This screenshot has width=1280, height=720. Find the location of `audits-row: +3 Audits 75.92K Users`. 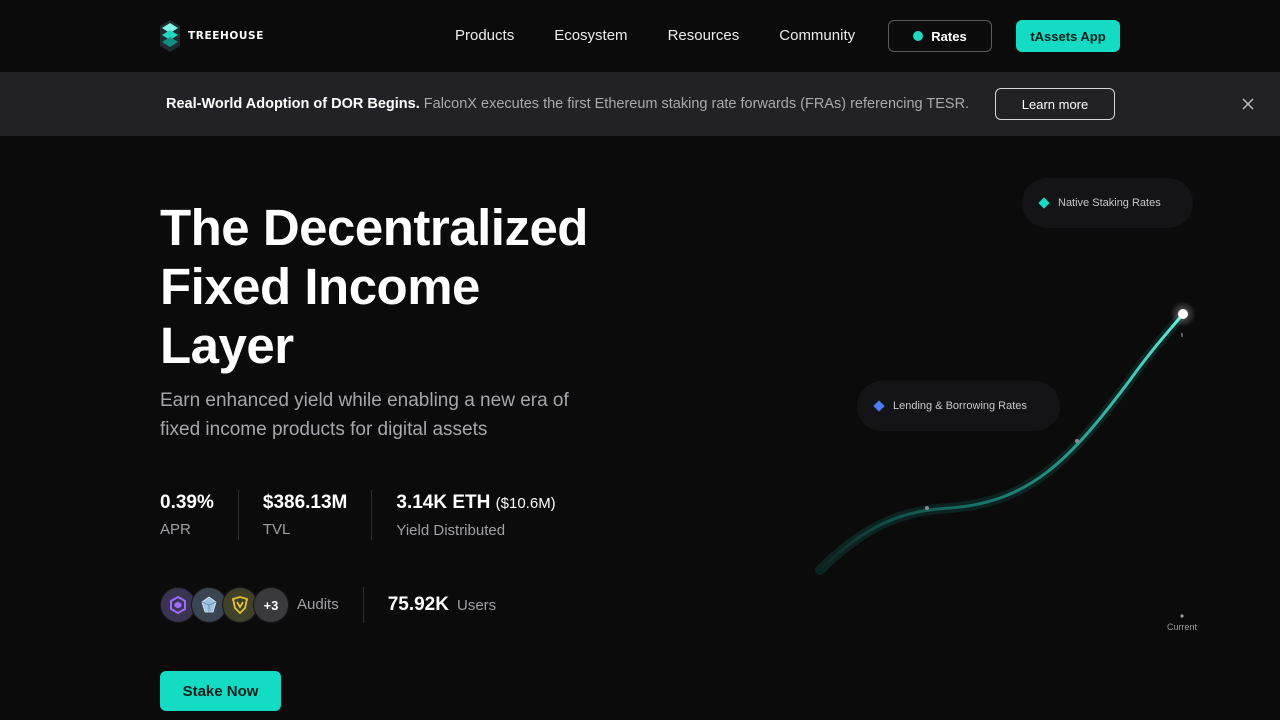

audits-row: +3 Audits 75.92K Users is located at coordinates (328, 605).